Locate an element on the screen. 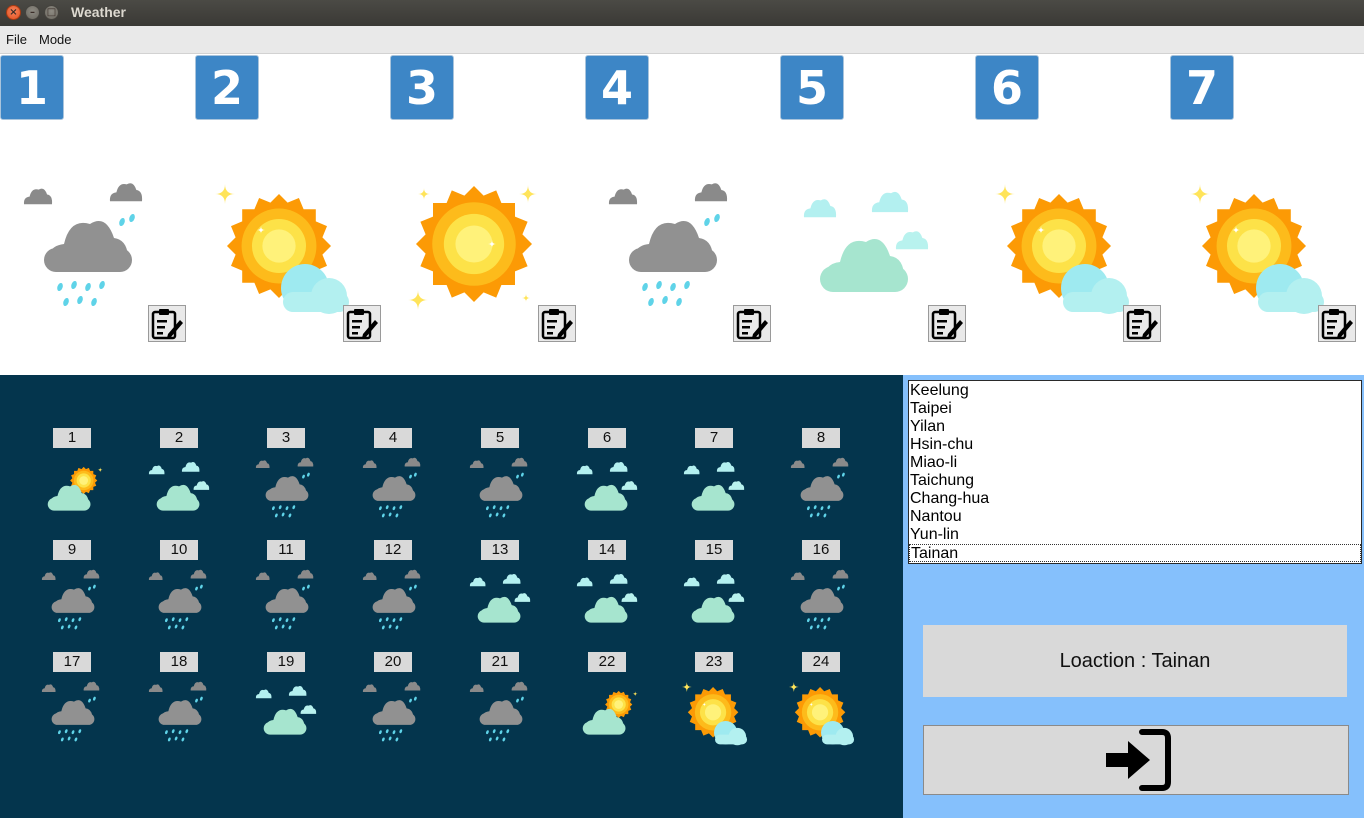 This screenshot has height=818, width=1364. window-close-button: × is located at coordinates (13, 12).